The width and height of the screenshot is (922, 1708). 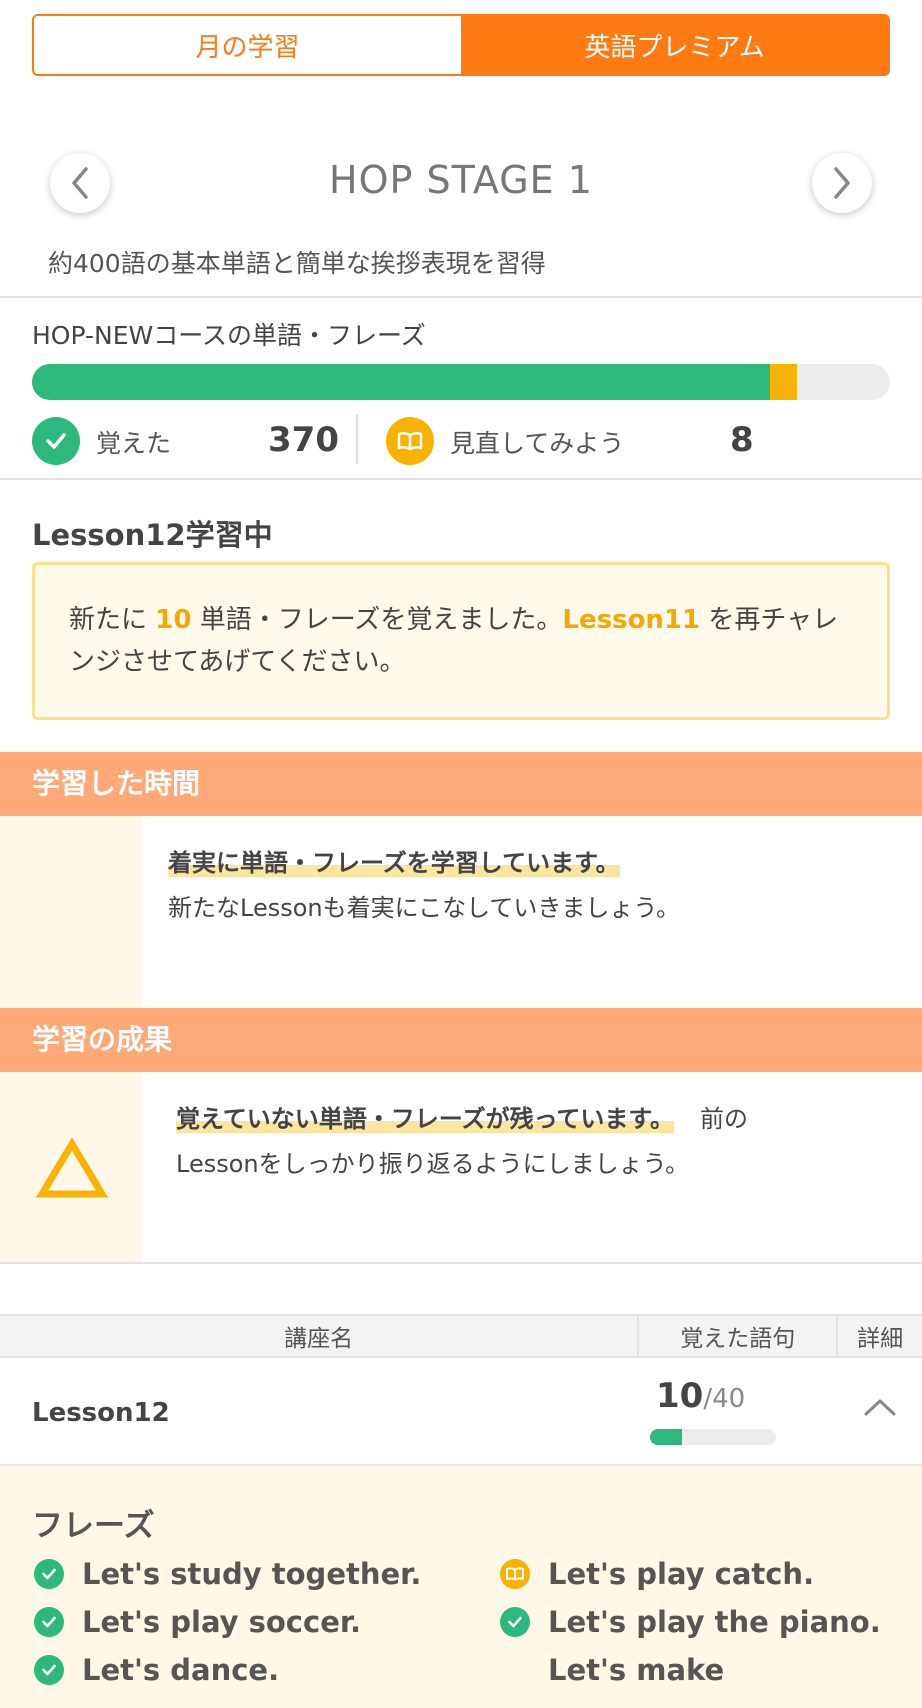 What do you see at coordinates (424, 908) in the screenshot?
I see `study-time-text: 新たなLessonも着実にこなしていきましょう。` at bounding box center [424, 908].